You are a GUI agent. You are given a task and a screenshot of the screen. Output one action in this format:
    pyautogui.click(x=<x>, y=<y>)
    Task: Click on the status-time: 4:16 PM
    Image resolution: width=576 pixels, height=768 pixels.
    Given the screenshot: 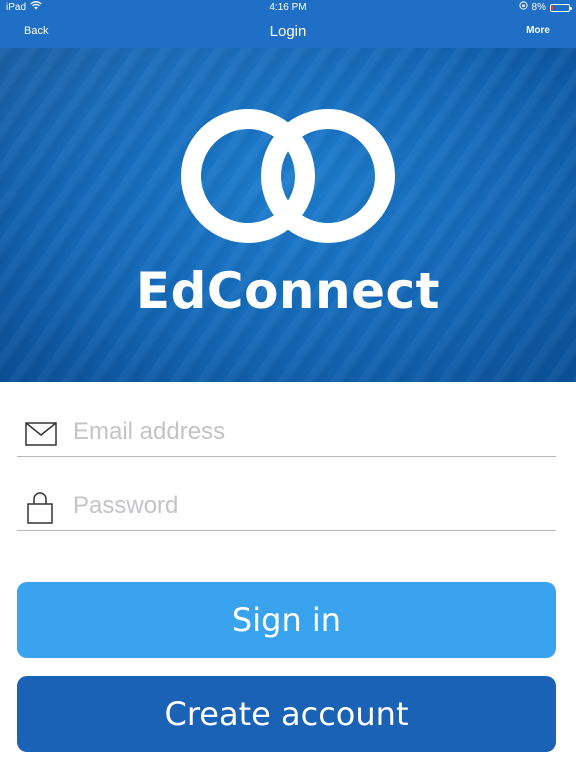 What is the action you would take?
    pyautogui.click(x=288, y=7)
    